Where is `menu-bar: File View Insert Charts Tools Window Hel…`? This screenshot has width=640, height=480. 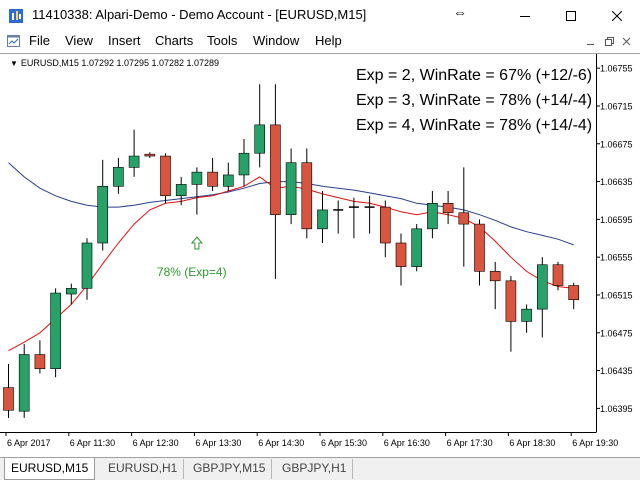 menu-bar: File View Insert Charts Tools Window Hel… is located at coordinates (320, 41).